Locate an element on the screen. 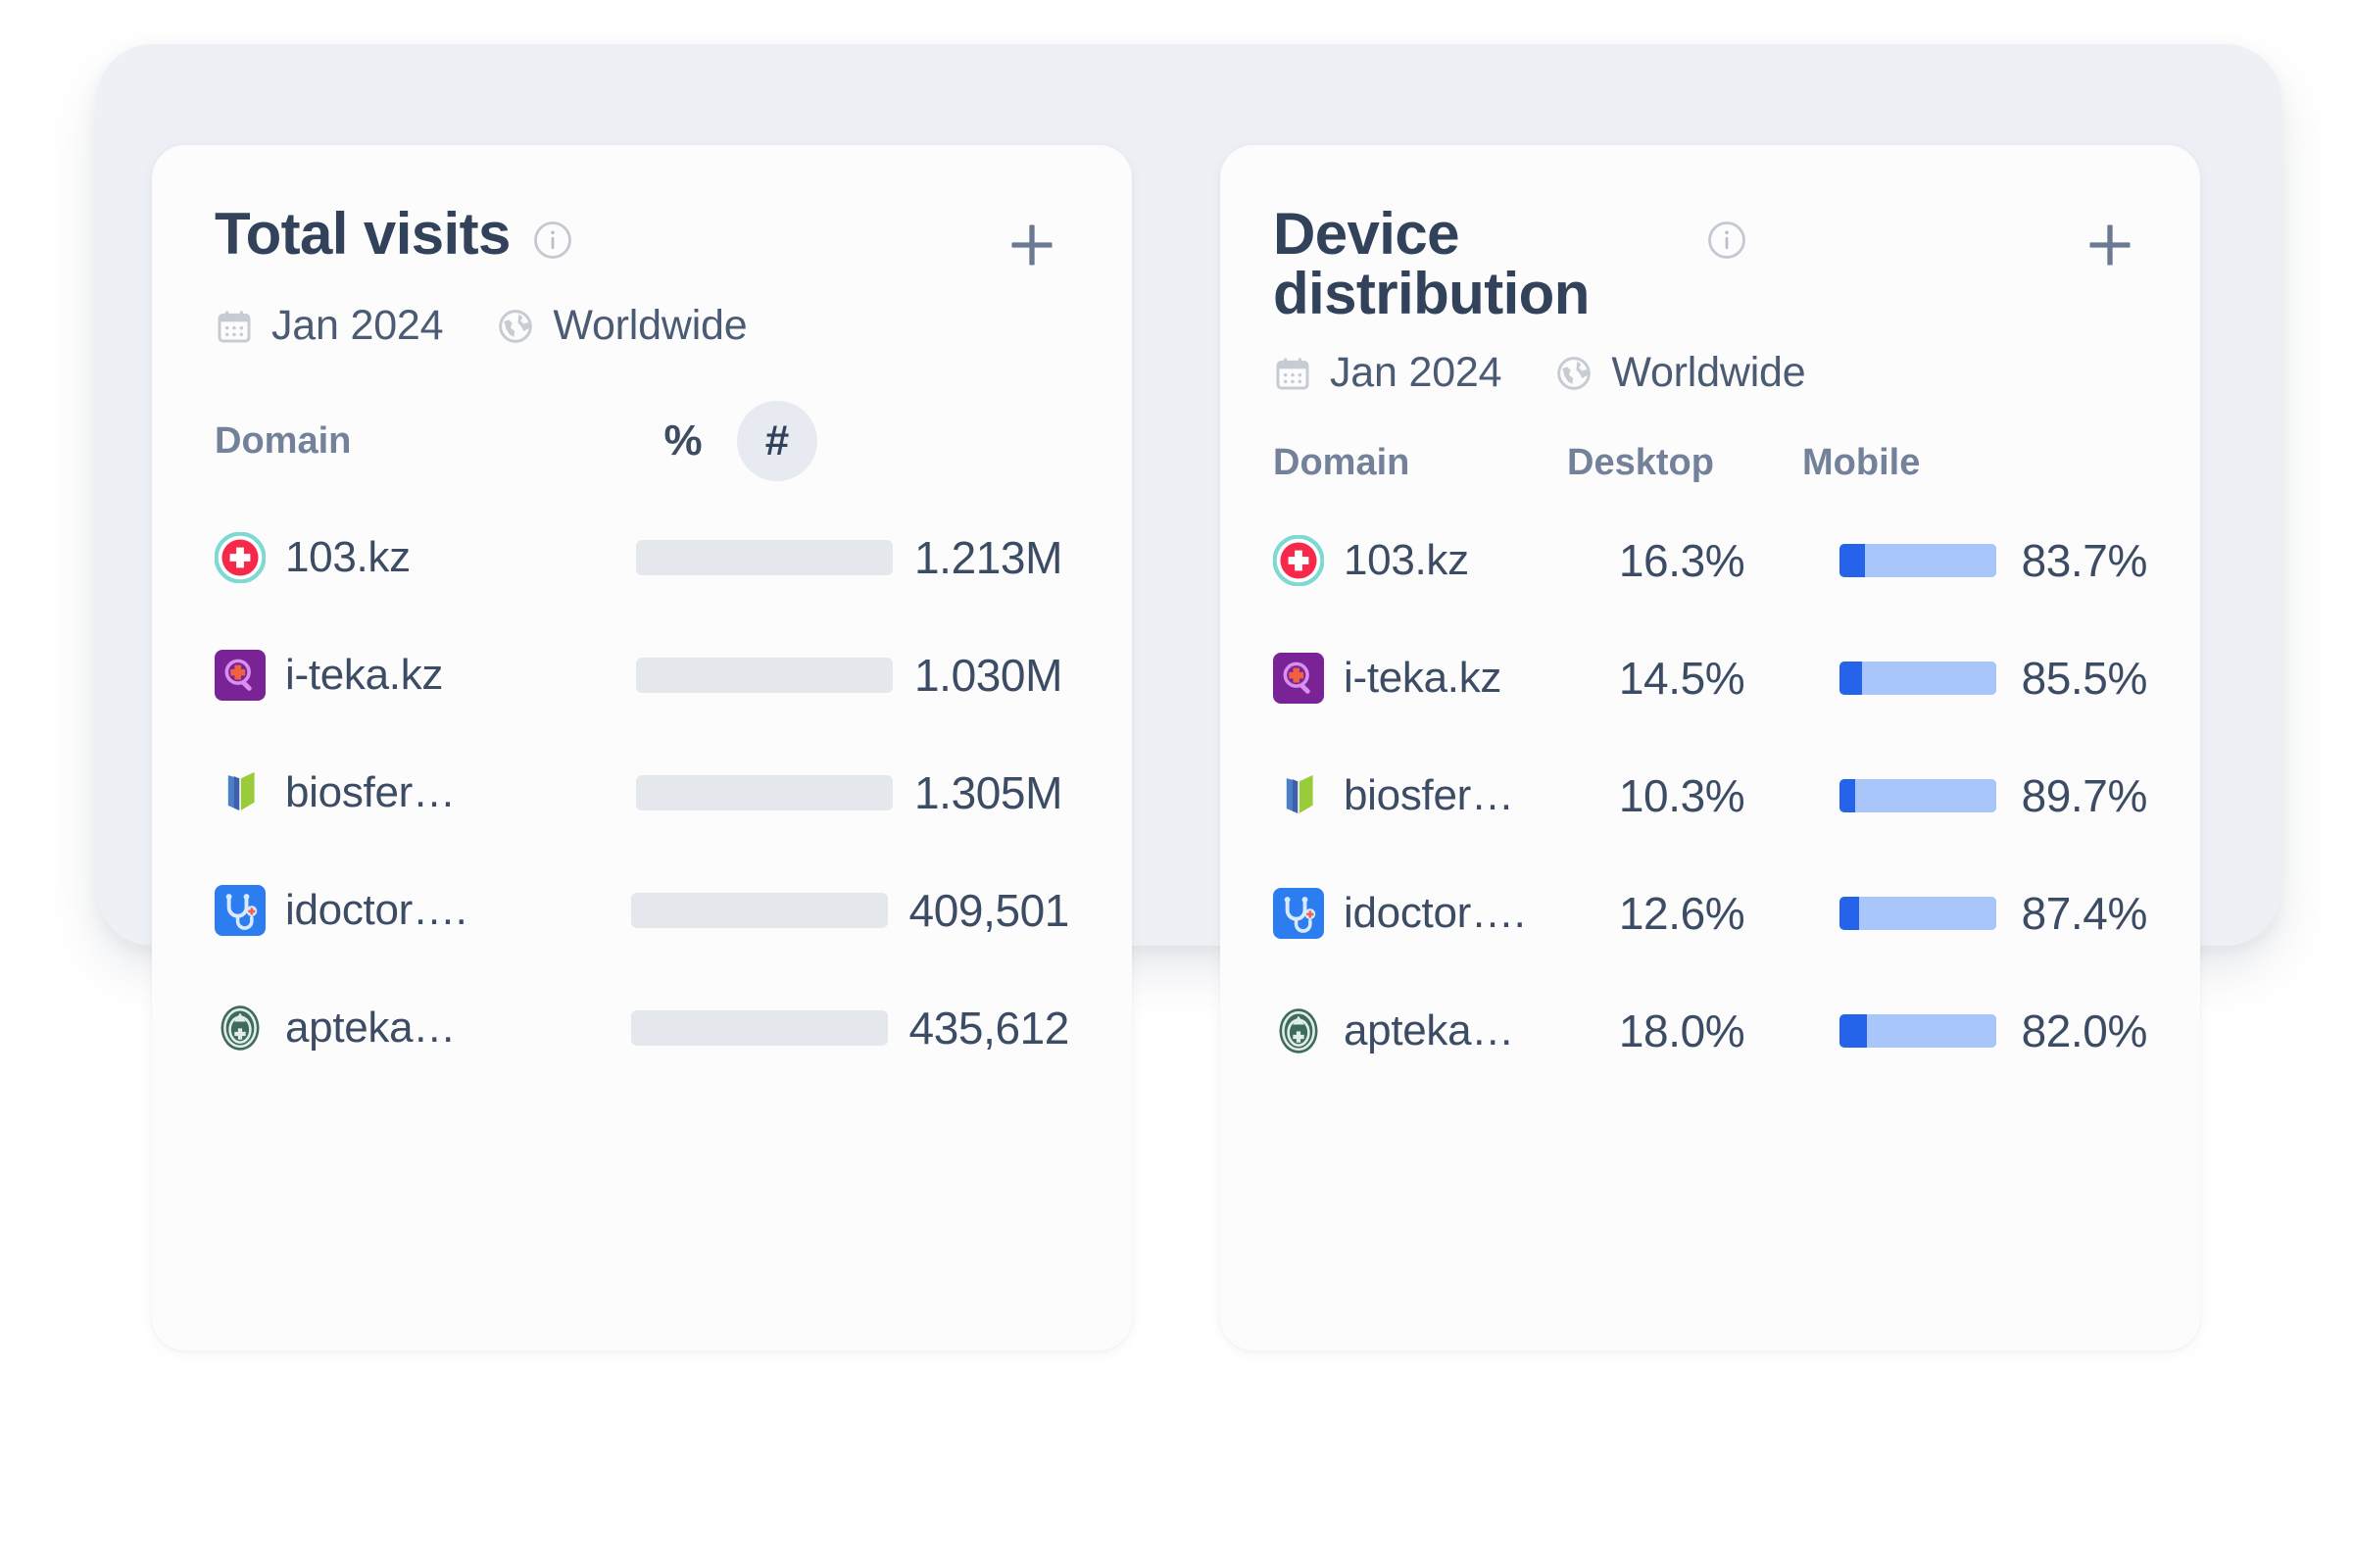  row-value: 409,501 is located at coordinates (989, 910).